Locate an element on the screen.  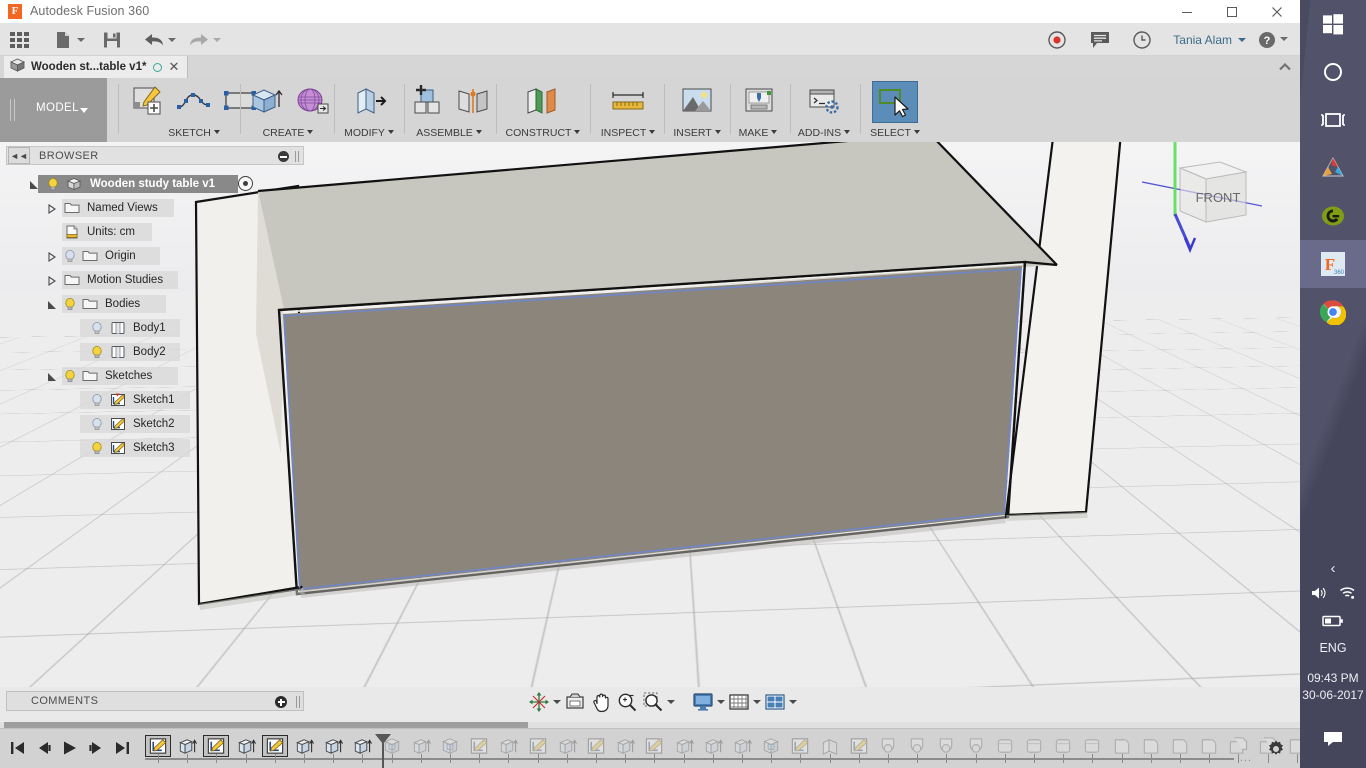
browser-item-named-views: Named Views is located at coordinates (152, 208).